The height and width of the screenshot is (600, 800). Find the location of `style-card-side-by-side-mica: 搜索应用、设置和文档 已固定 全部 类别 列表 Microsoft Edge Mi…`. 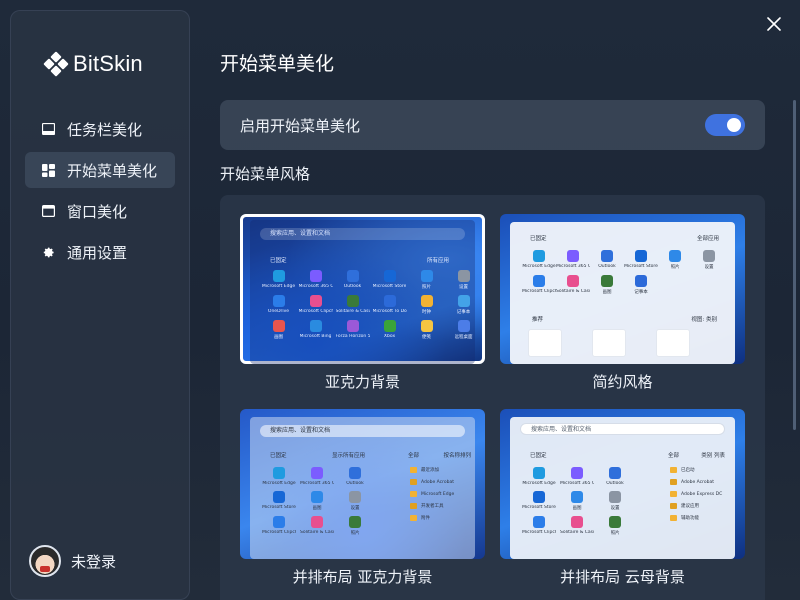

style-card-side-by-side-mica: 搜索应用、设置和文档 已固定 全部 类别 列表 Microsoft Edge Mi… is located at coordinates (622, 498).